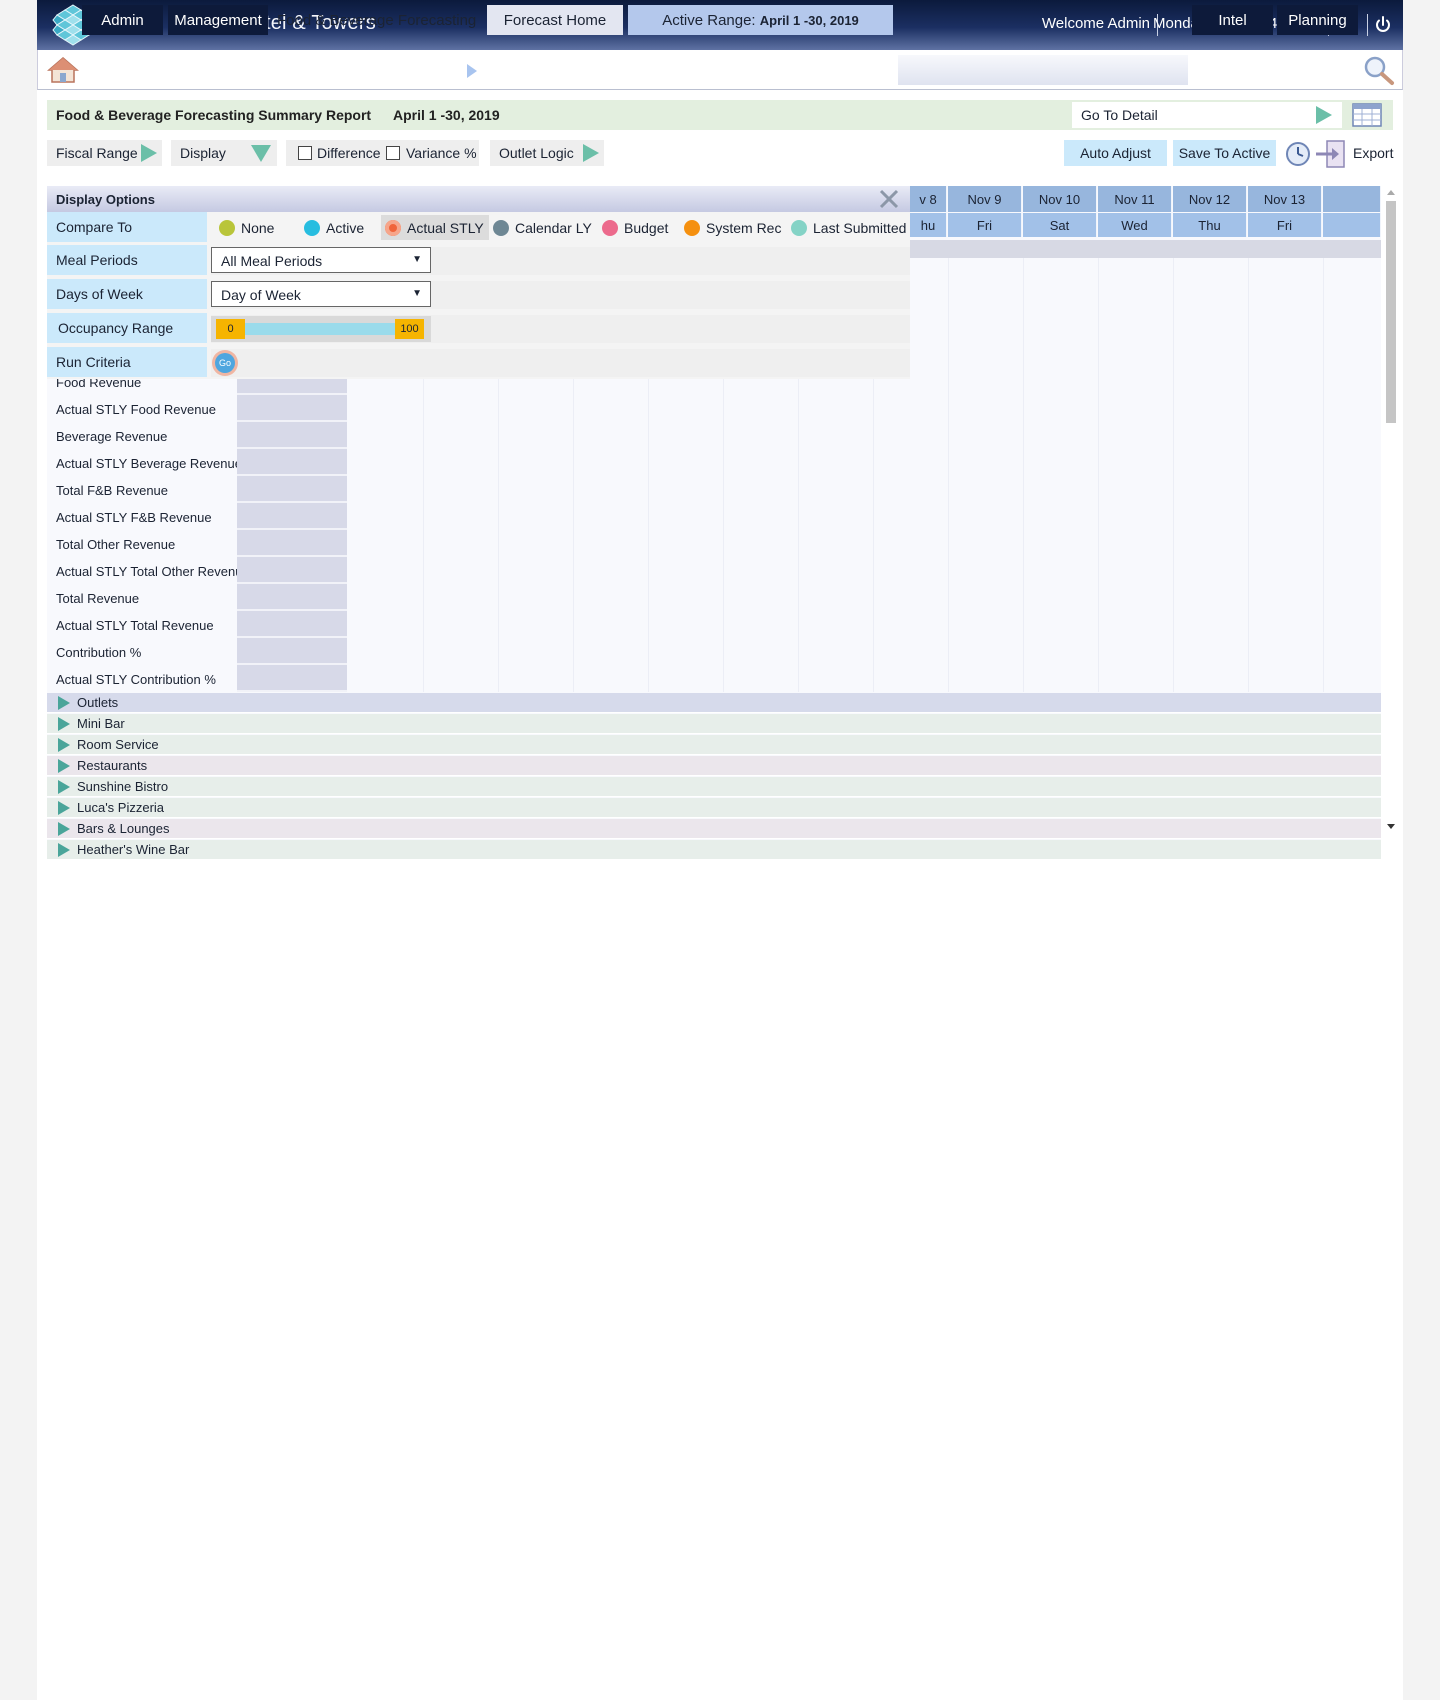 This screenshot has height=1700, width=1440. I want to click on group-row-mini-bar: Mini Bar, so click(714, 724).